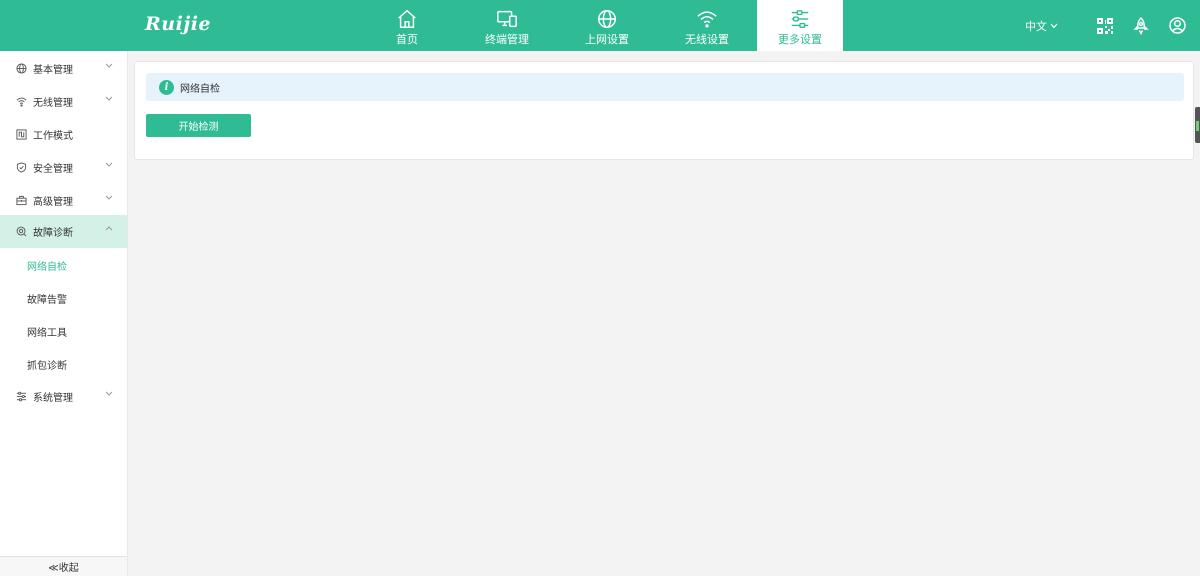 This screenshot has width=1200, height=576. Describe the element at coordinates (407, 39) in the screenshot. I see `nav-home-label: 首页` at that location.